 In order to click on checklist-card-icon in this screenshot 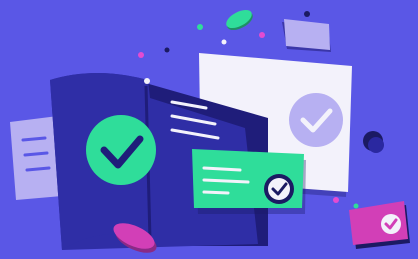, I will do `click(249, 181)`.